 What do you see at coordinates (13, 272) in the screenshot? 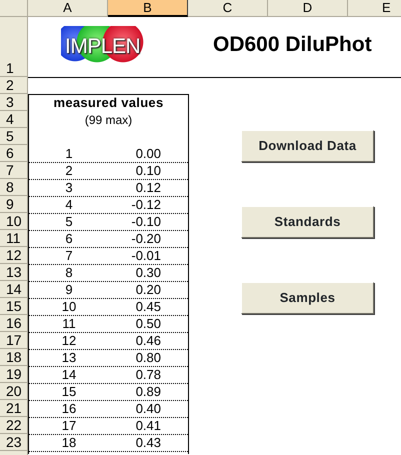
I see `row-header: 13` at bounding box center [13, 272].